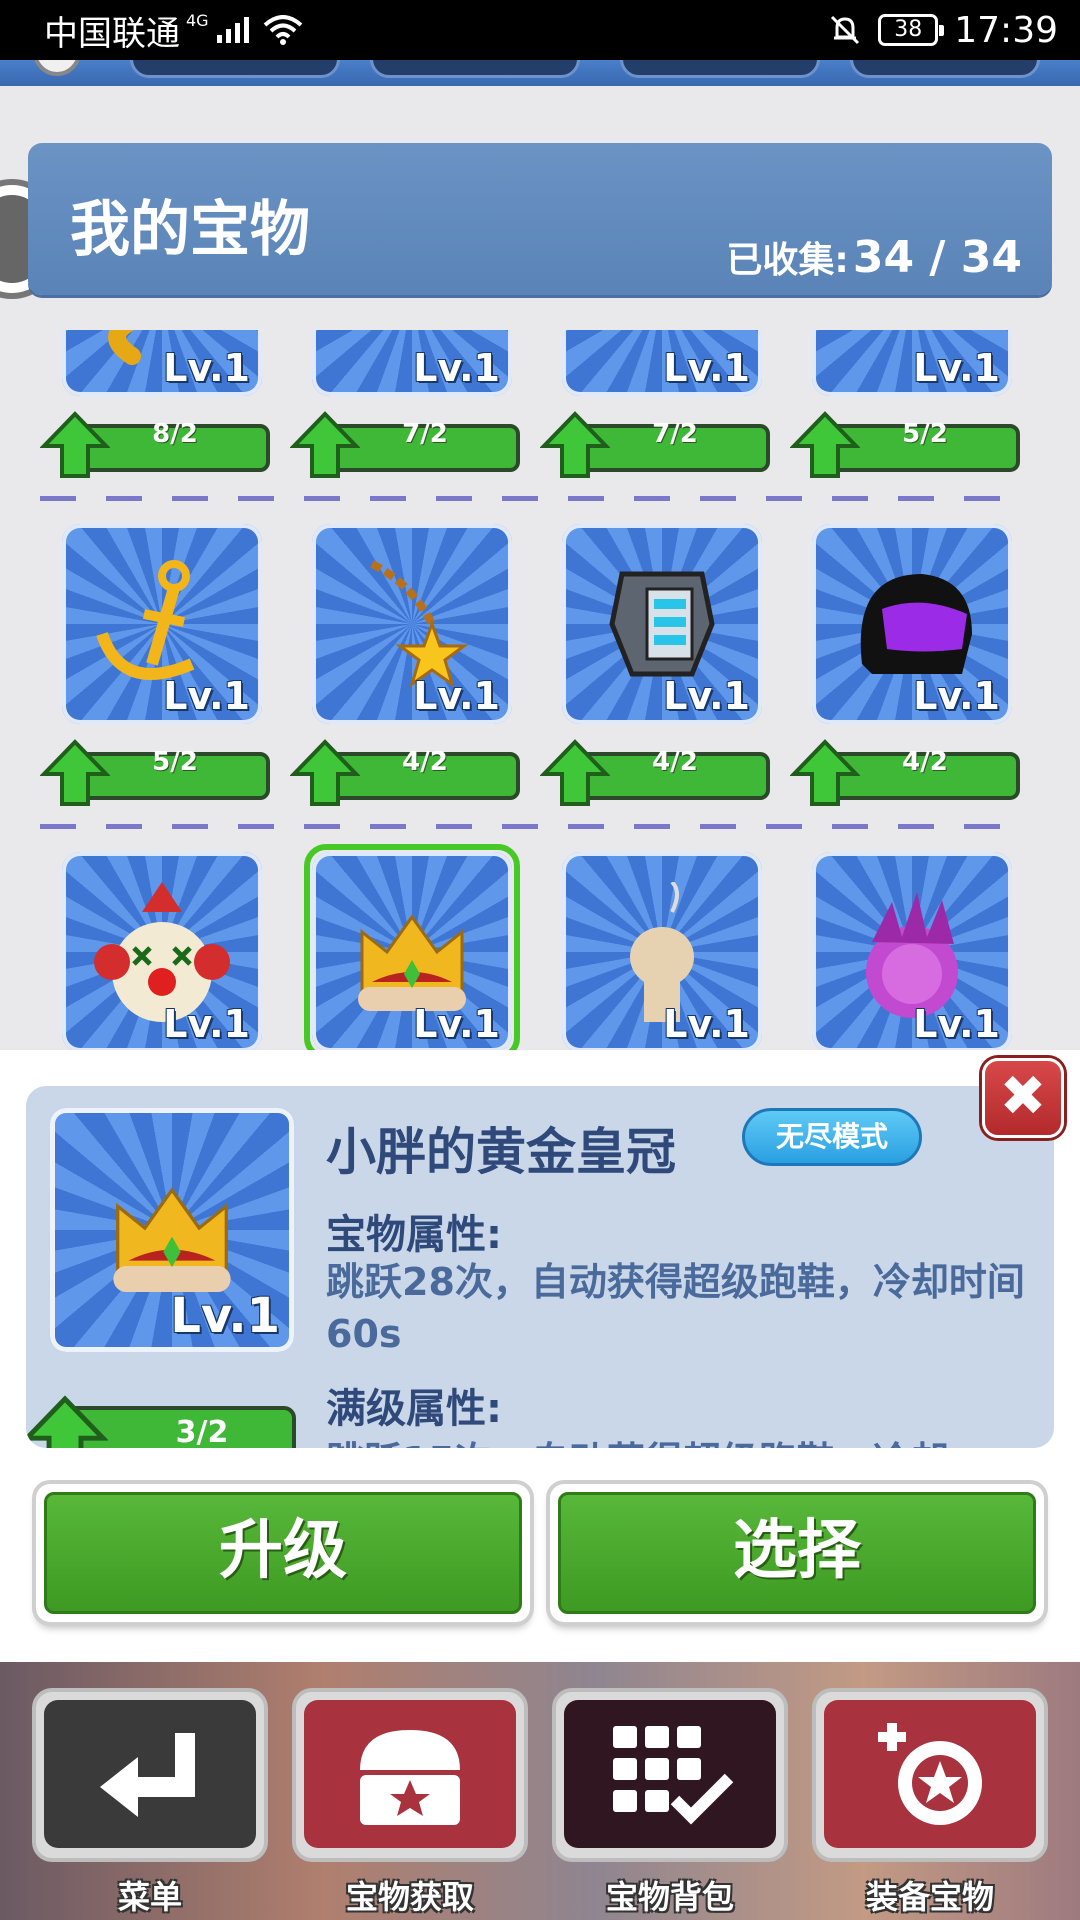 The width and height of the screenshot is (1080, 1920). Describe the element at coordinates (911, 30) in the screenshot. I see `battery-icon: 38` at that location.